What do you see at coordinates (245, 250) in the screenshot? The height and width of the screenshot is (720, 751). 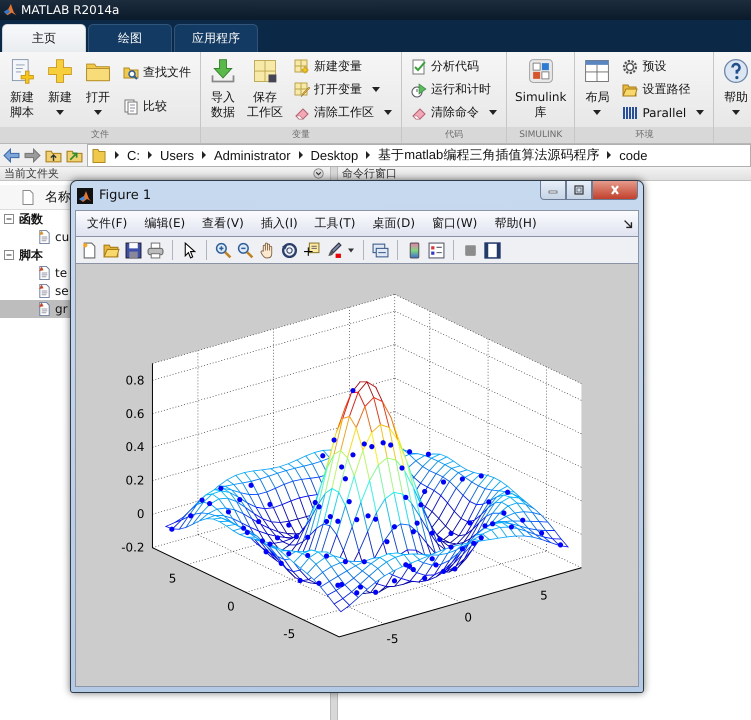 I see `zoom-out-icon` at bounding box center [245, 250].